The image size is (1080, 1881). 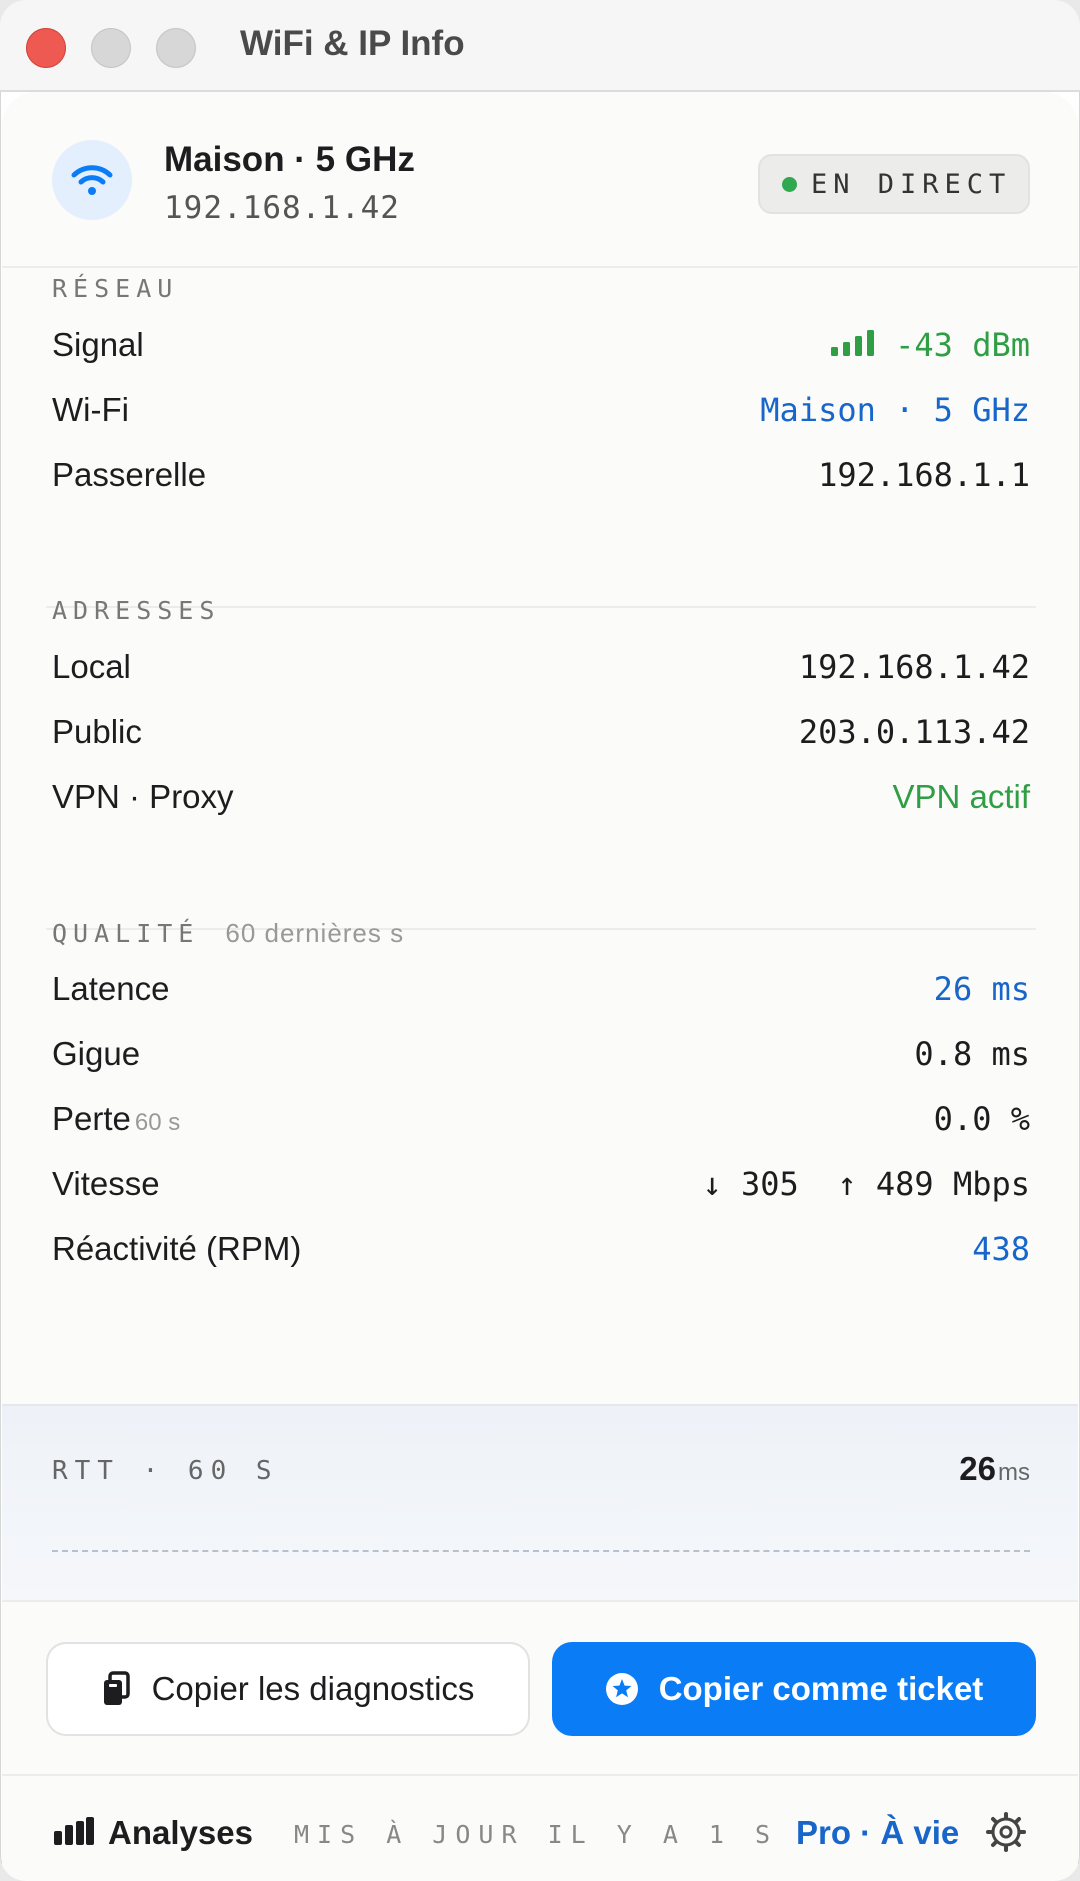 I want to click on rtt-label: RTT · 60 S, so click(x=165, y=1471).